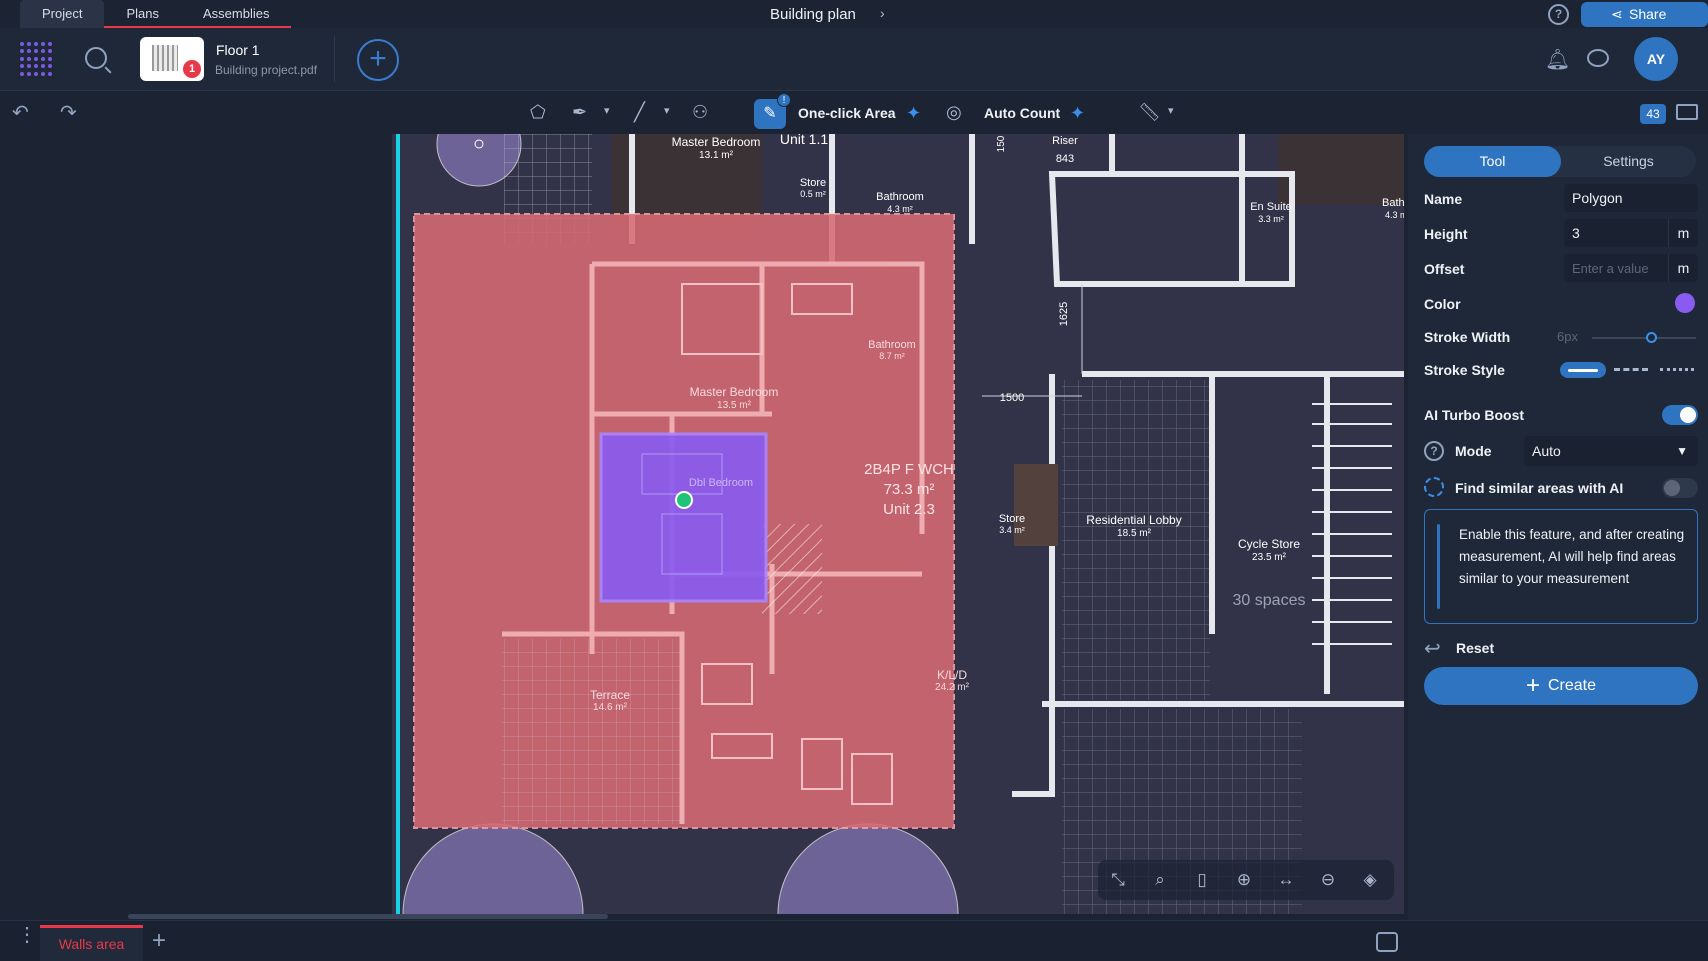 The width and height of the screenshot is (1708, 961). I want to click on plan-label: 30 spaces, so click(1269, 600).